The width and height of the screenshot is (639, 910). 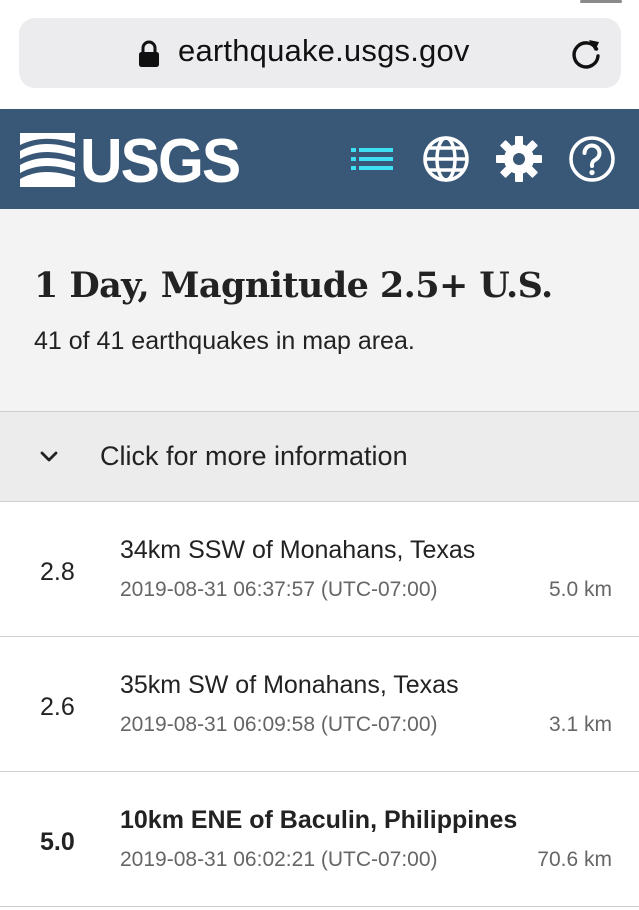 What do you see at coordinates (149, 53) in the screenshot?
I see `lock-icon` at bounding box center [149, 53].